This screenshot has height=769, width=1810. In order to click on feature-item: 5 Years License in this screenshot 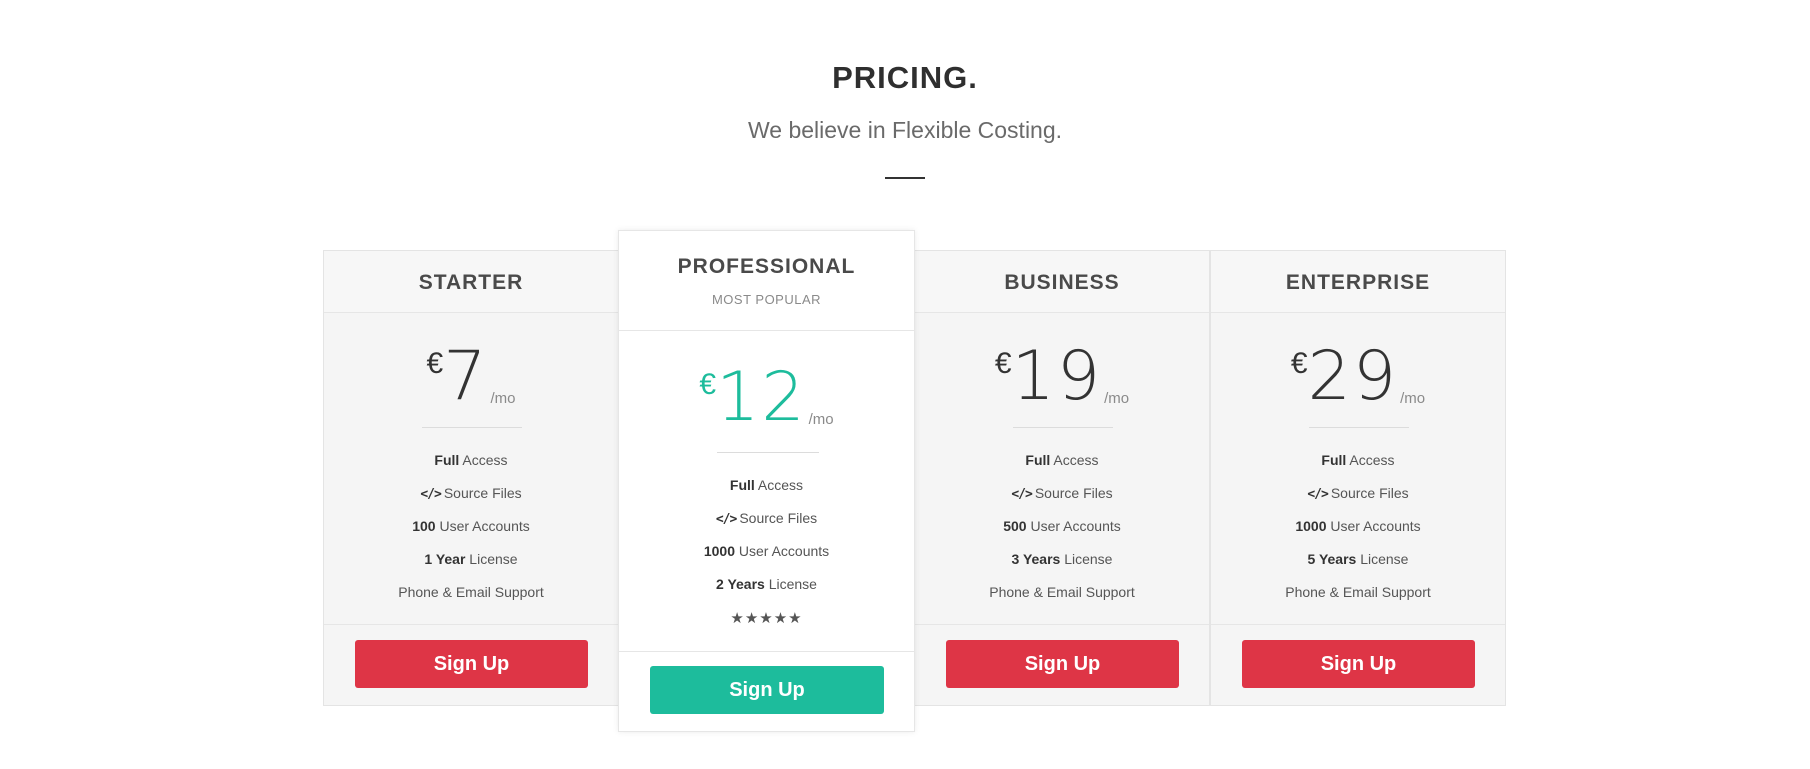, I will do `click(1358, 559)`.